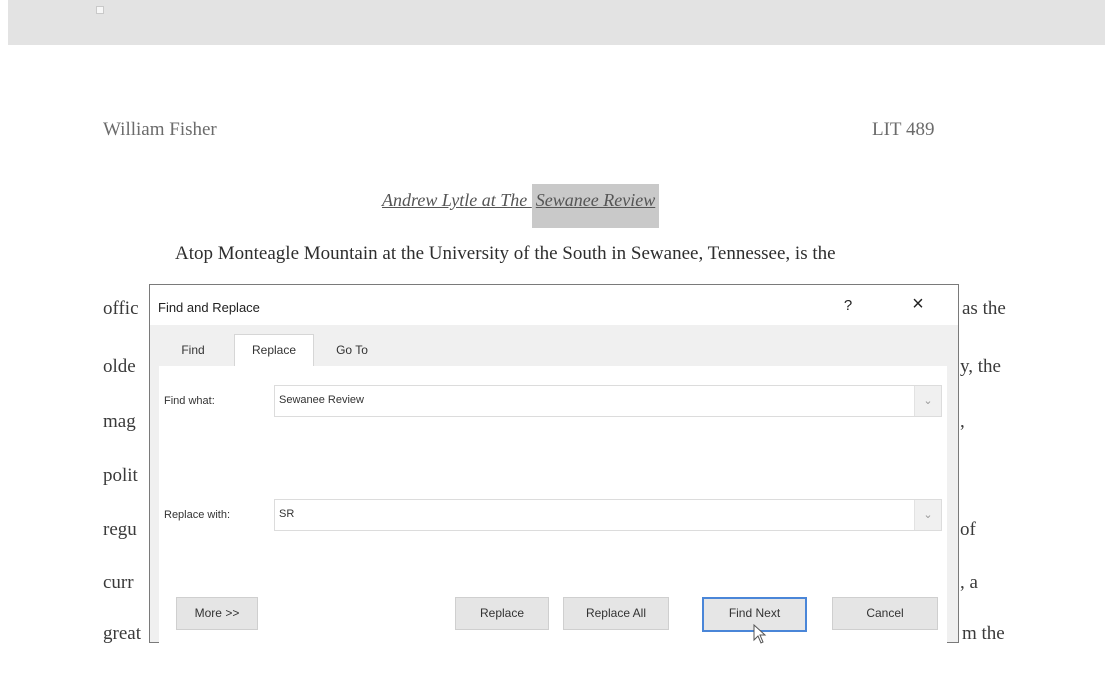 This screenshot has height=680, width=1105. I want to click on header-course: LIT 489, so click(903, 129).